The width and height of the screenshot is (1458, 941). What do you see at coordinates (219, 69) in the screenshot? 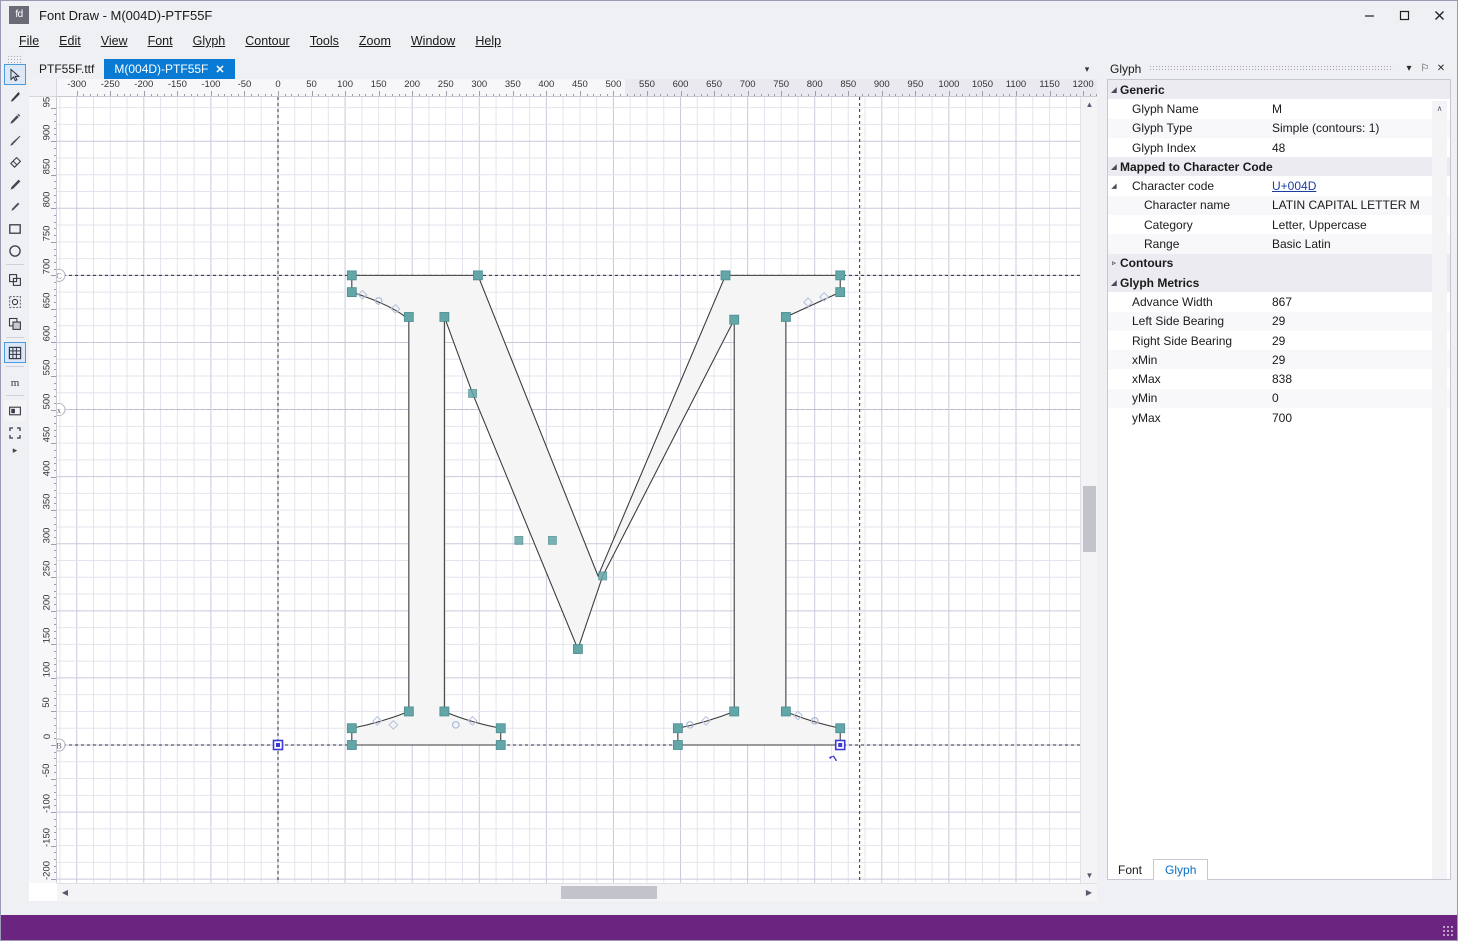
I see `tab-close-icon: ✕` at bounding box center [219, 69].